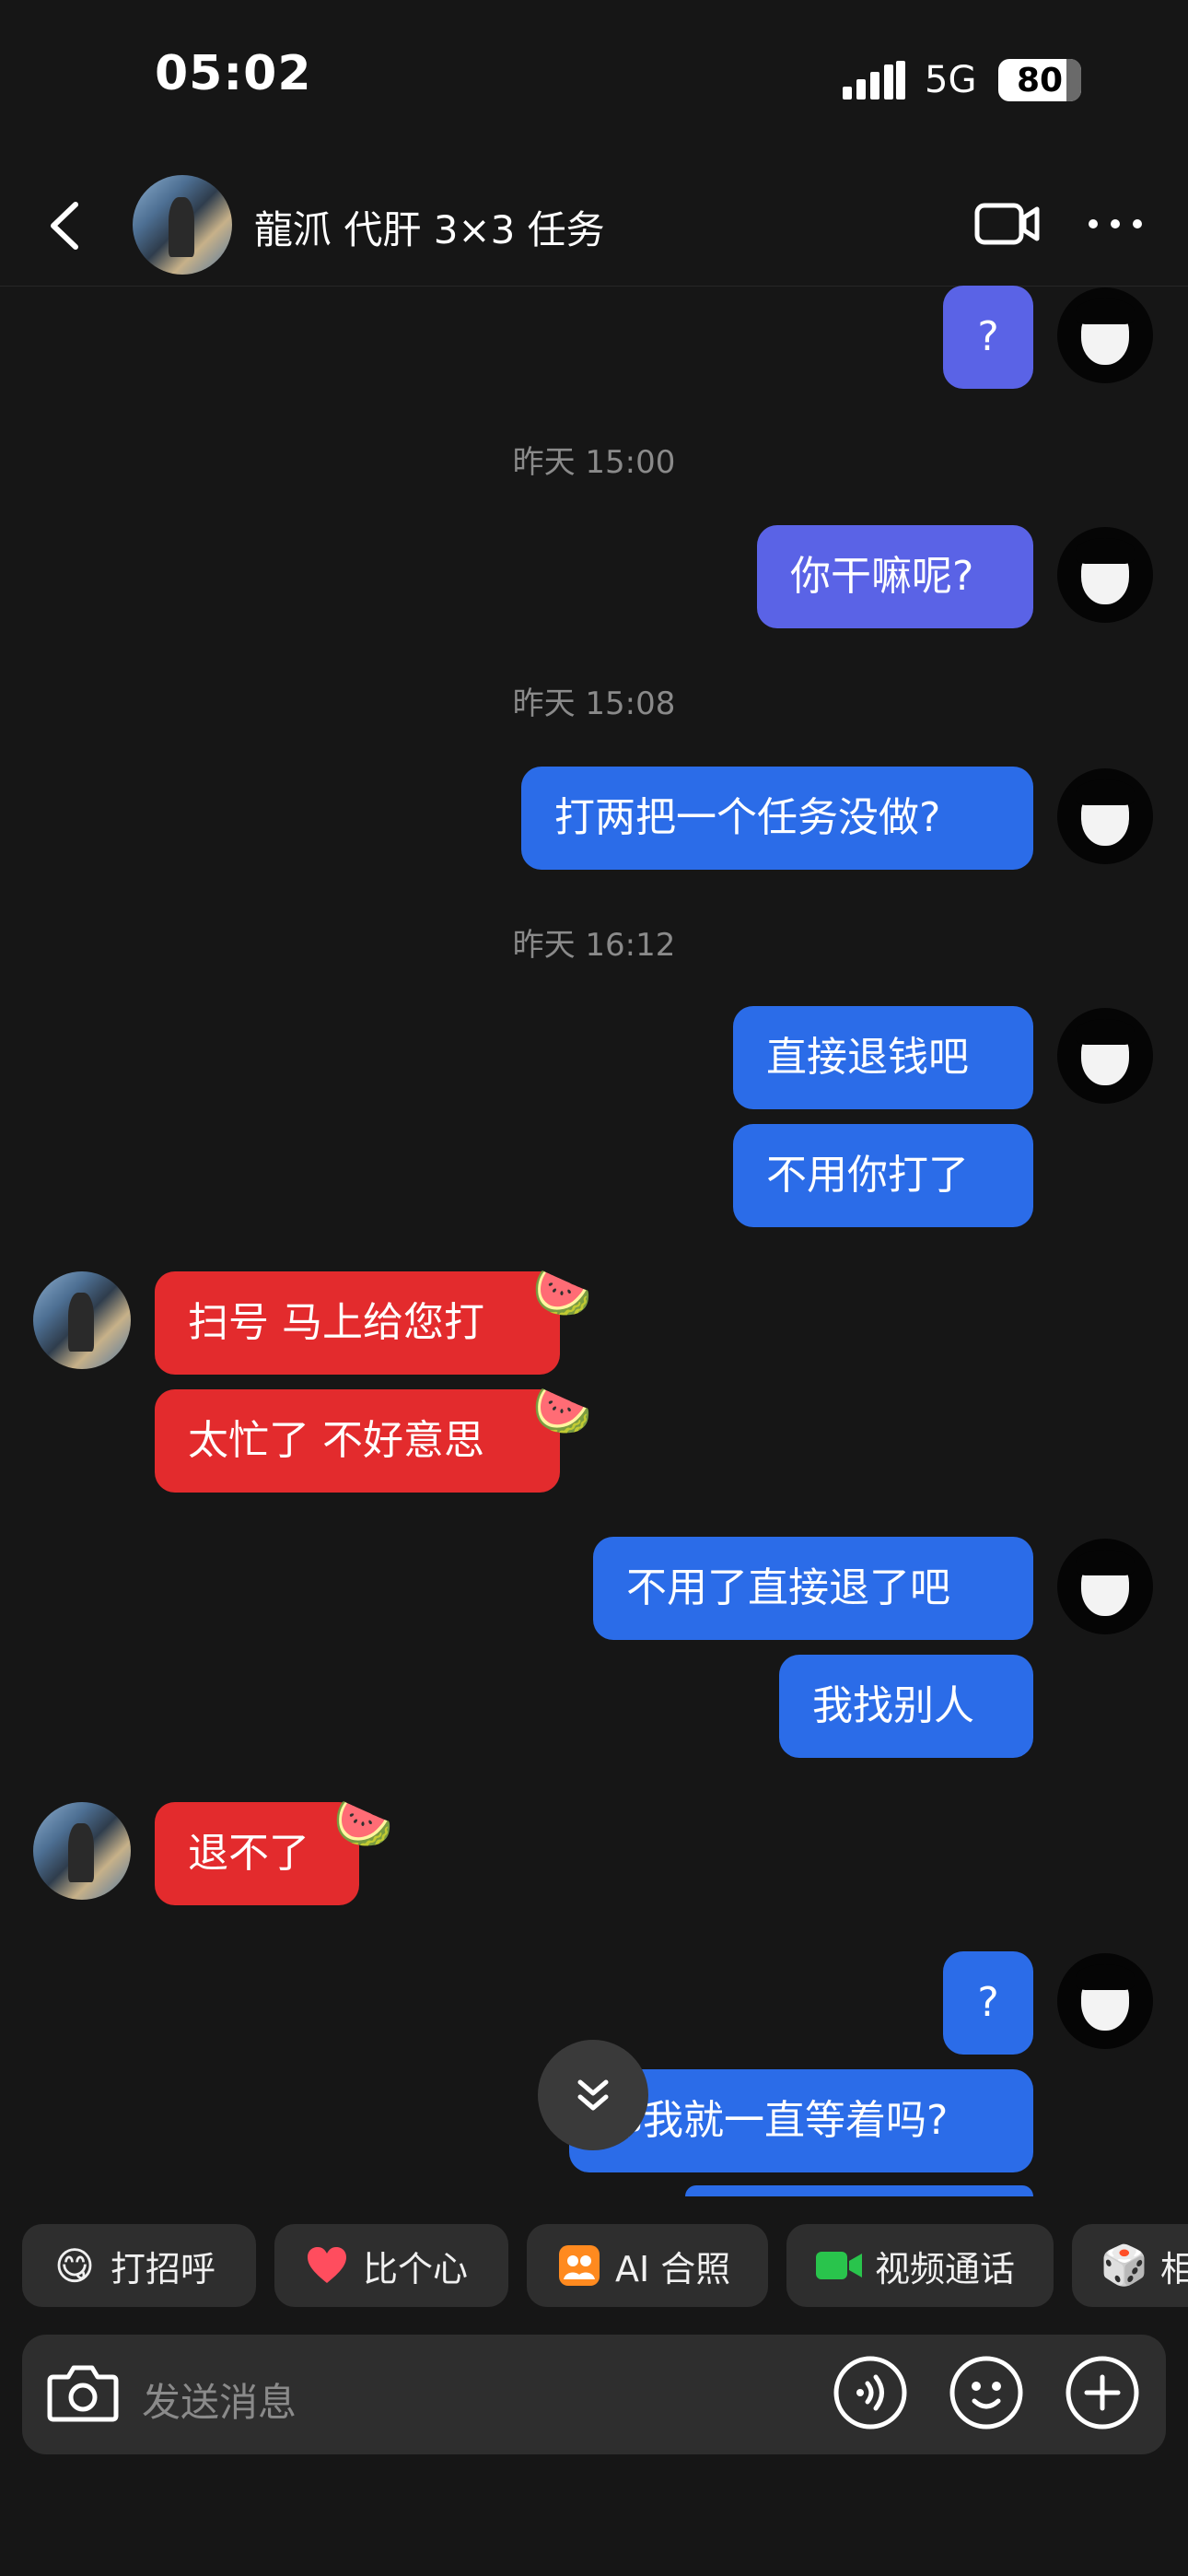  What do you see at coordinates (895, 576) in the screenshot?
I see `message-bubble-mine: 你干嘛呢?` at bounding box center [895, 576].